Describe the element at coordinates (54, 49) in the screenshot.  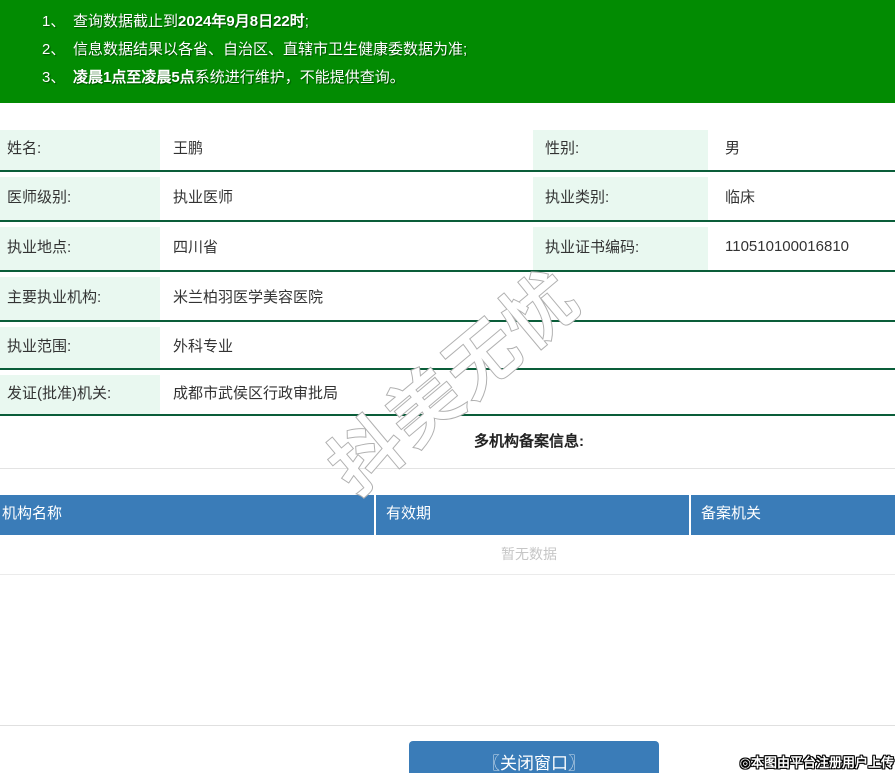
I see `notice-number: 2、` at that location.